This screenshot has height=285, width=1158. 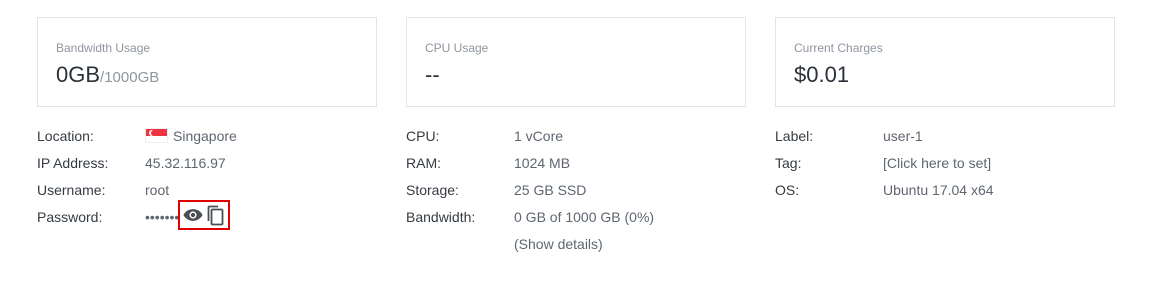 What do you see at coordinates (584, 217) in the screenshot?
I see `bandwidth-value: 0 GB of 1000 GB (0%)` at bounding box center [584, 217].